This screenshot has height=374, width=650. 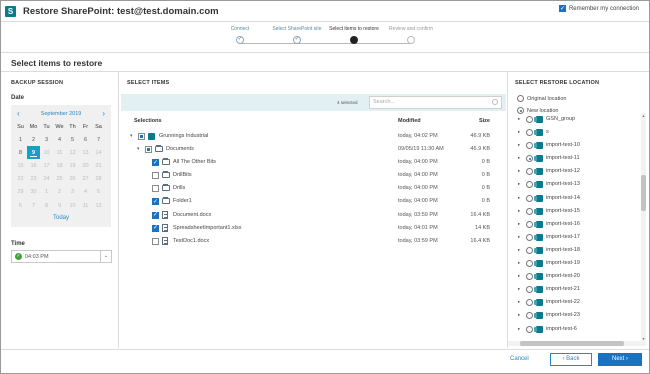 I want to click on site-tree-item: ▸ import-test-15, so click(x=573, y=211).